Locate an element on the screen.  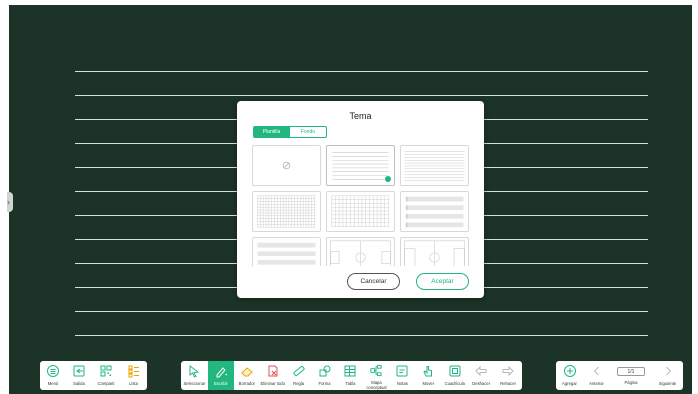
template-banded is located at coordinates (286, 251).